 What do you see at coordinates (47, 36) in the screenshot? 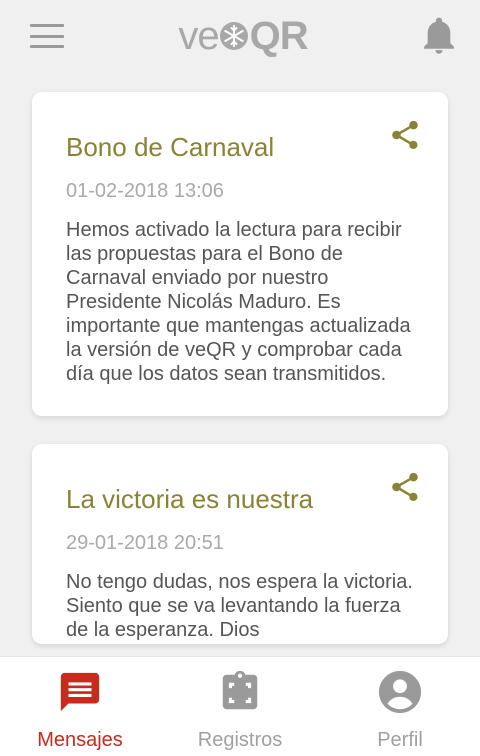
I see `menu-icon` at bounding box center [47, 36].